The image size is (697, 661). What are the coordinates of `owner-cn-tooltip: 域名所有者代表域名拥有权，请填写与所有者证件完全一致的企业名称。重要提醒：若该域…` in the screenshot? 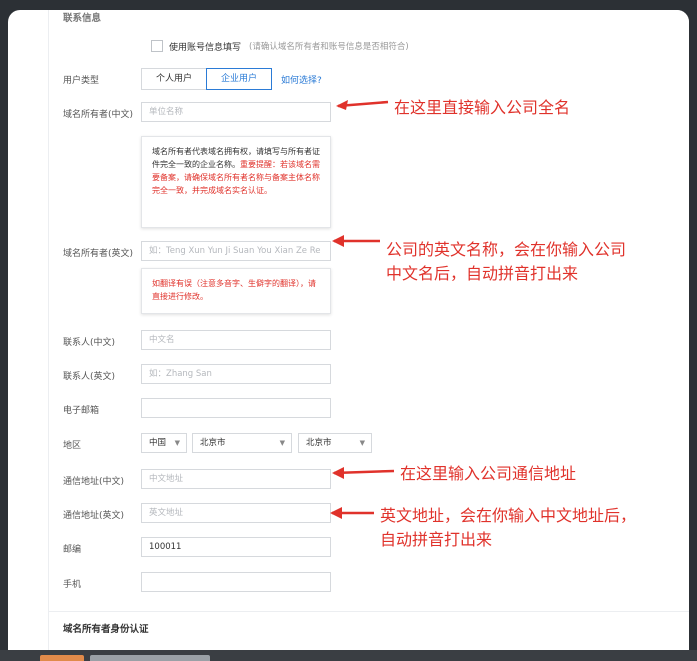 It's located at (236, 182).